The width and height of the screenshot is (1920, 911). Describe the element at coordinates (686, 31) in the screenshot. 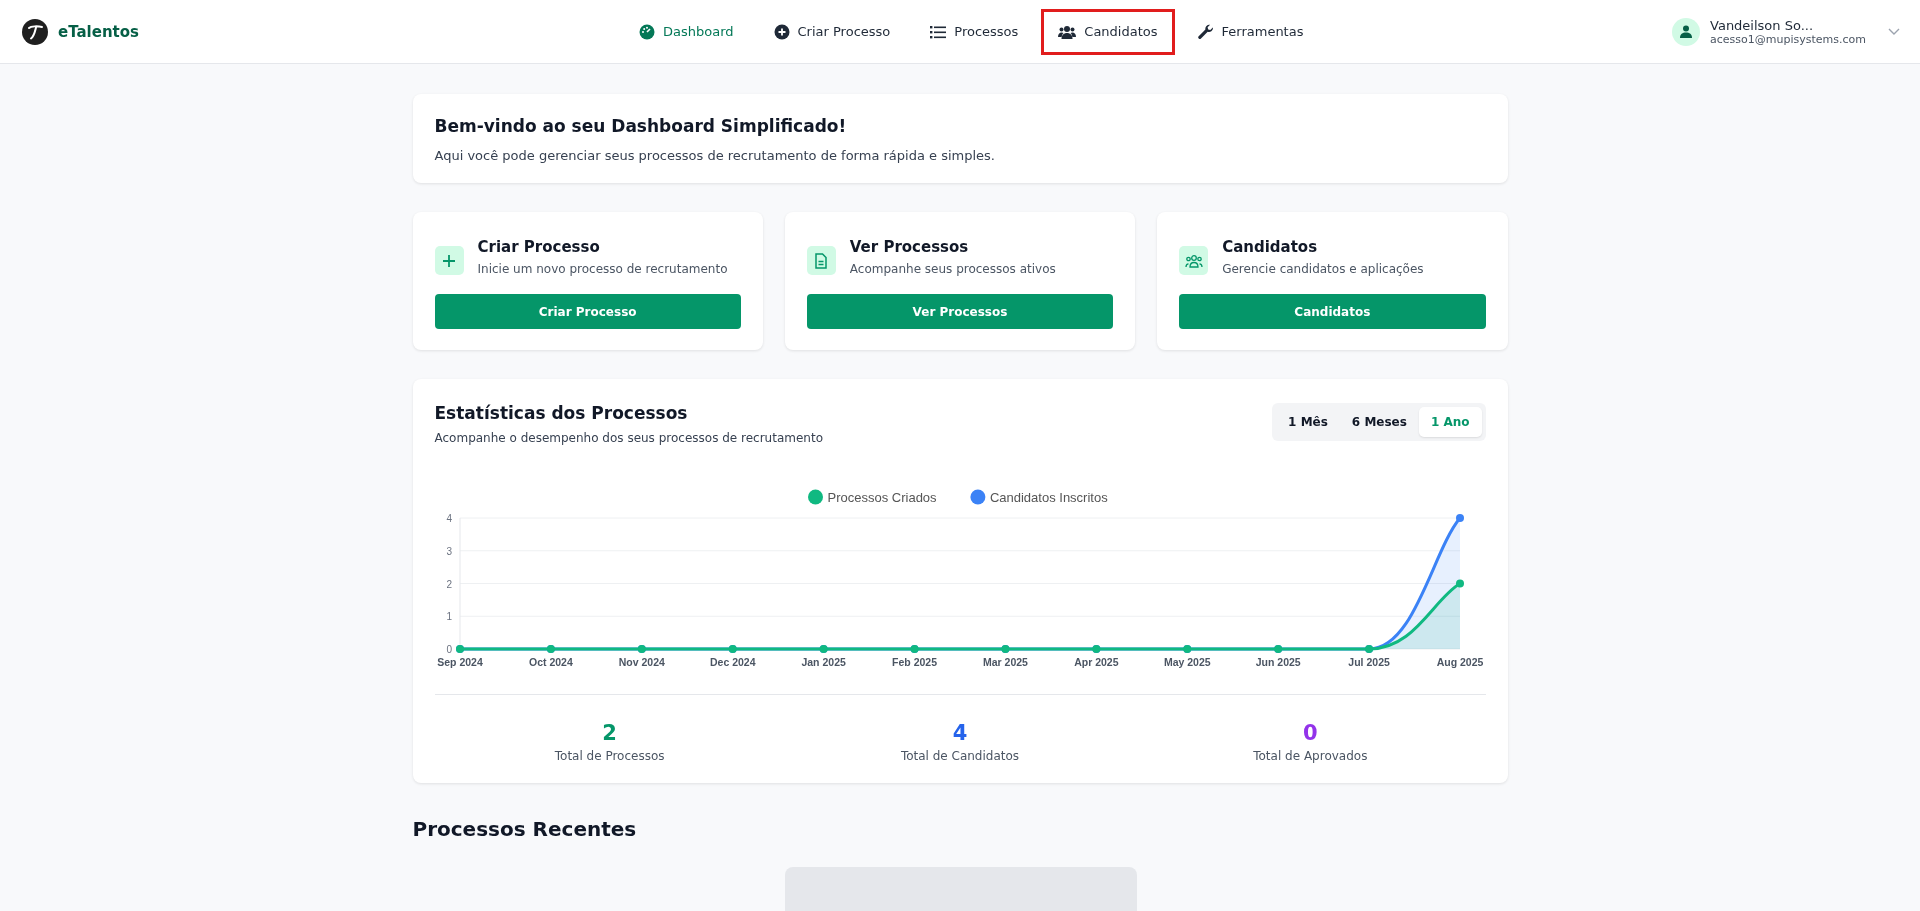

I see `nav-link: Dashboard` at that location.